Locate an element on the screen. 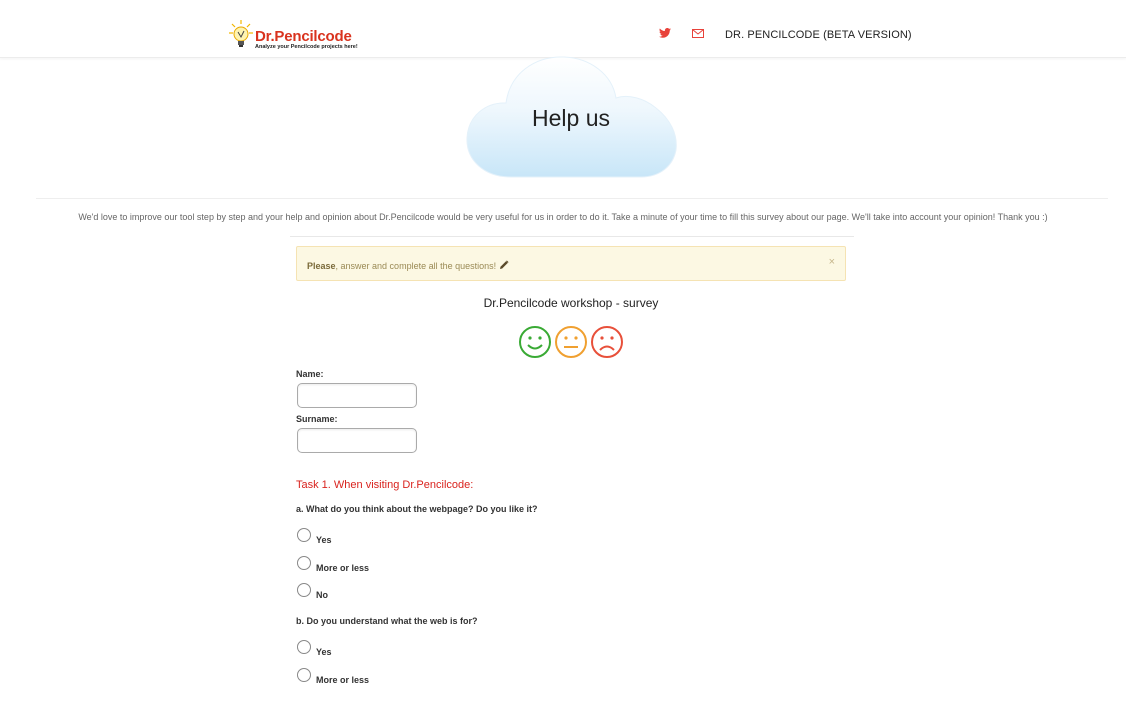 The image size is (1126, 706). task-1-title: Task 1. When visiting Dr.Pencilcode: is located at coordinates (385, 485).